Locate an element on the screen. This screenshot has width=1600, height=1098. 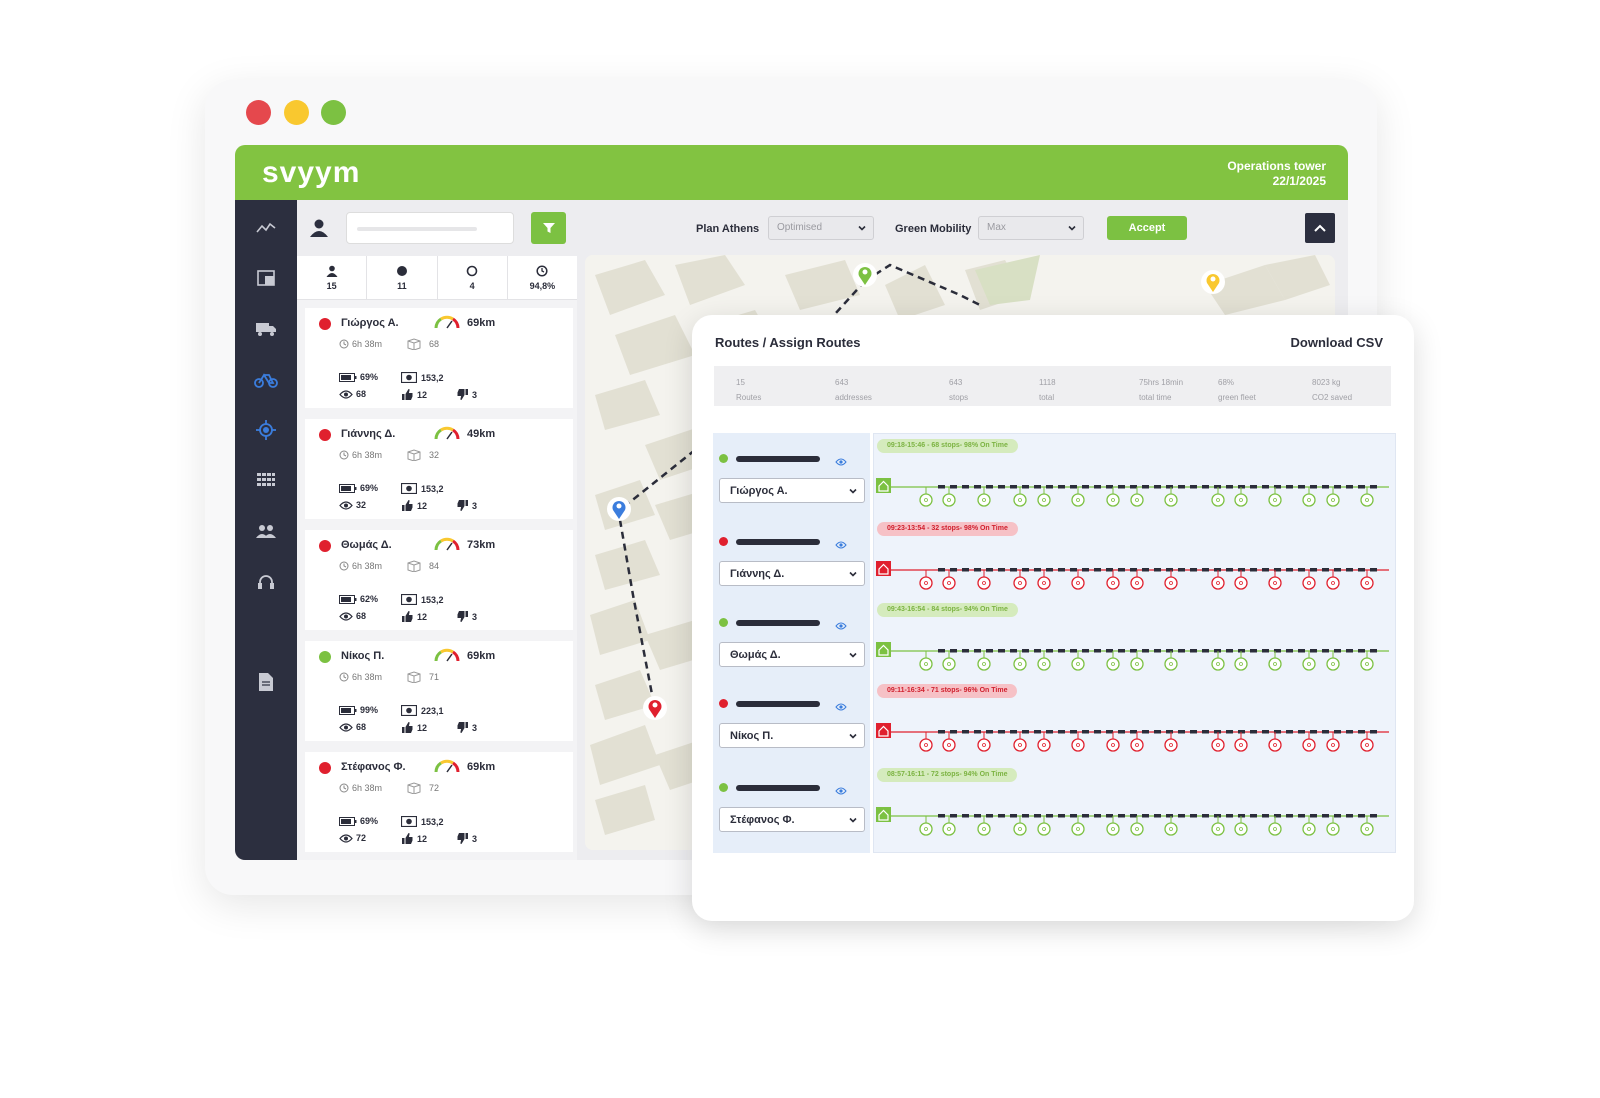
route-stat: 1118 total is located at coordinates (1047, 390).